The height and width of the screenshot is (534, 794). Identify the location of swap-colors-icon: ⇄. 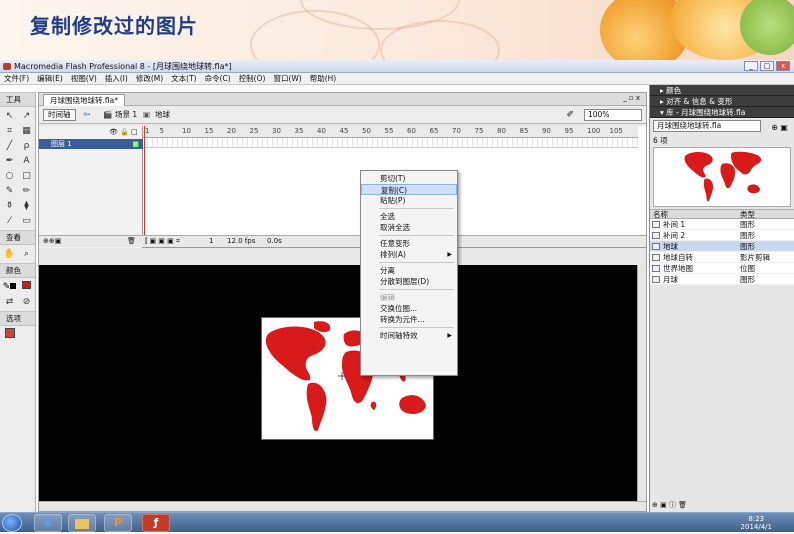
(9, 302).